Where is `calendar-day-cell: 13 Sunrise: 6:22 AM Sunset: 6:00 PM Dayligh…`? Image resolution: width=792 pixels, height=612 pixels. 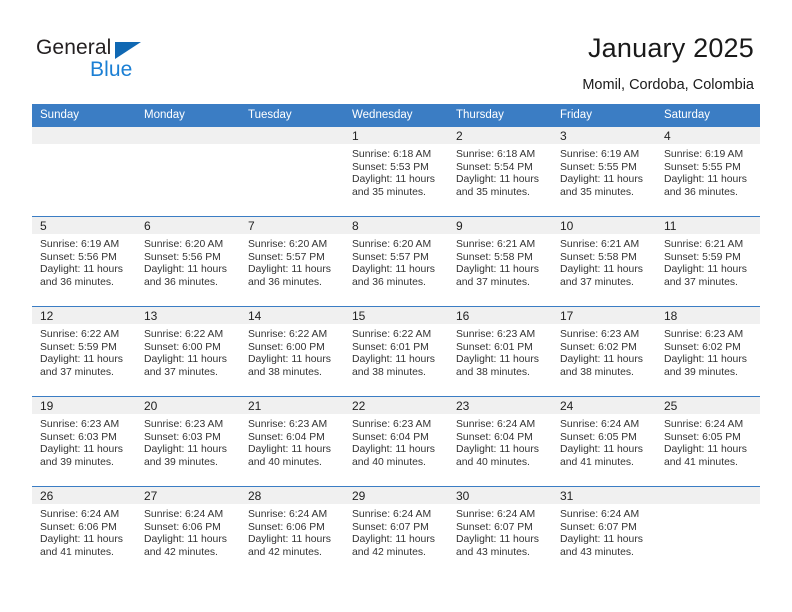 calendar-day-cell: 13 Sunrise: 6:22 AM Sunset: 6:00 PM Dayligh… is located at coordinates (188, 351).